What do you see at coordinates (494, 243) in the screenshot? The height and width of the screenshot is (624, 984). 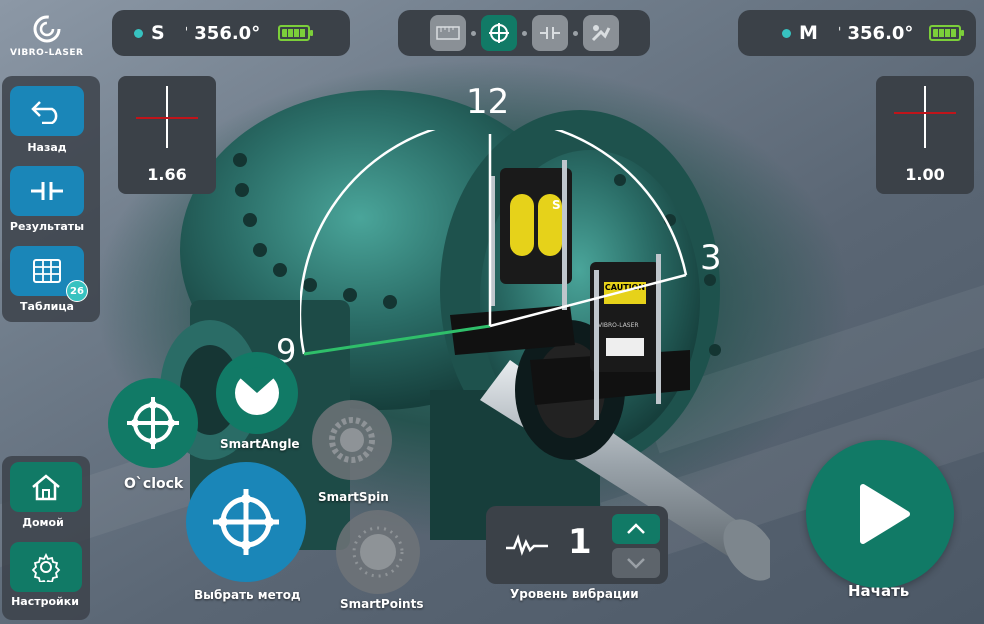 I see `clock-arc-overlay` at bounding box center [494, 243].